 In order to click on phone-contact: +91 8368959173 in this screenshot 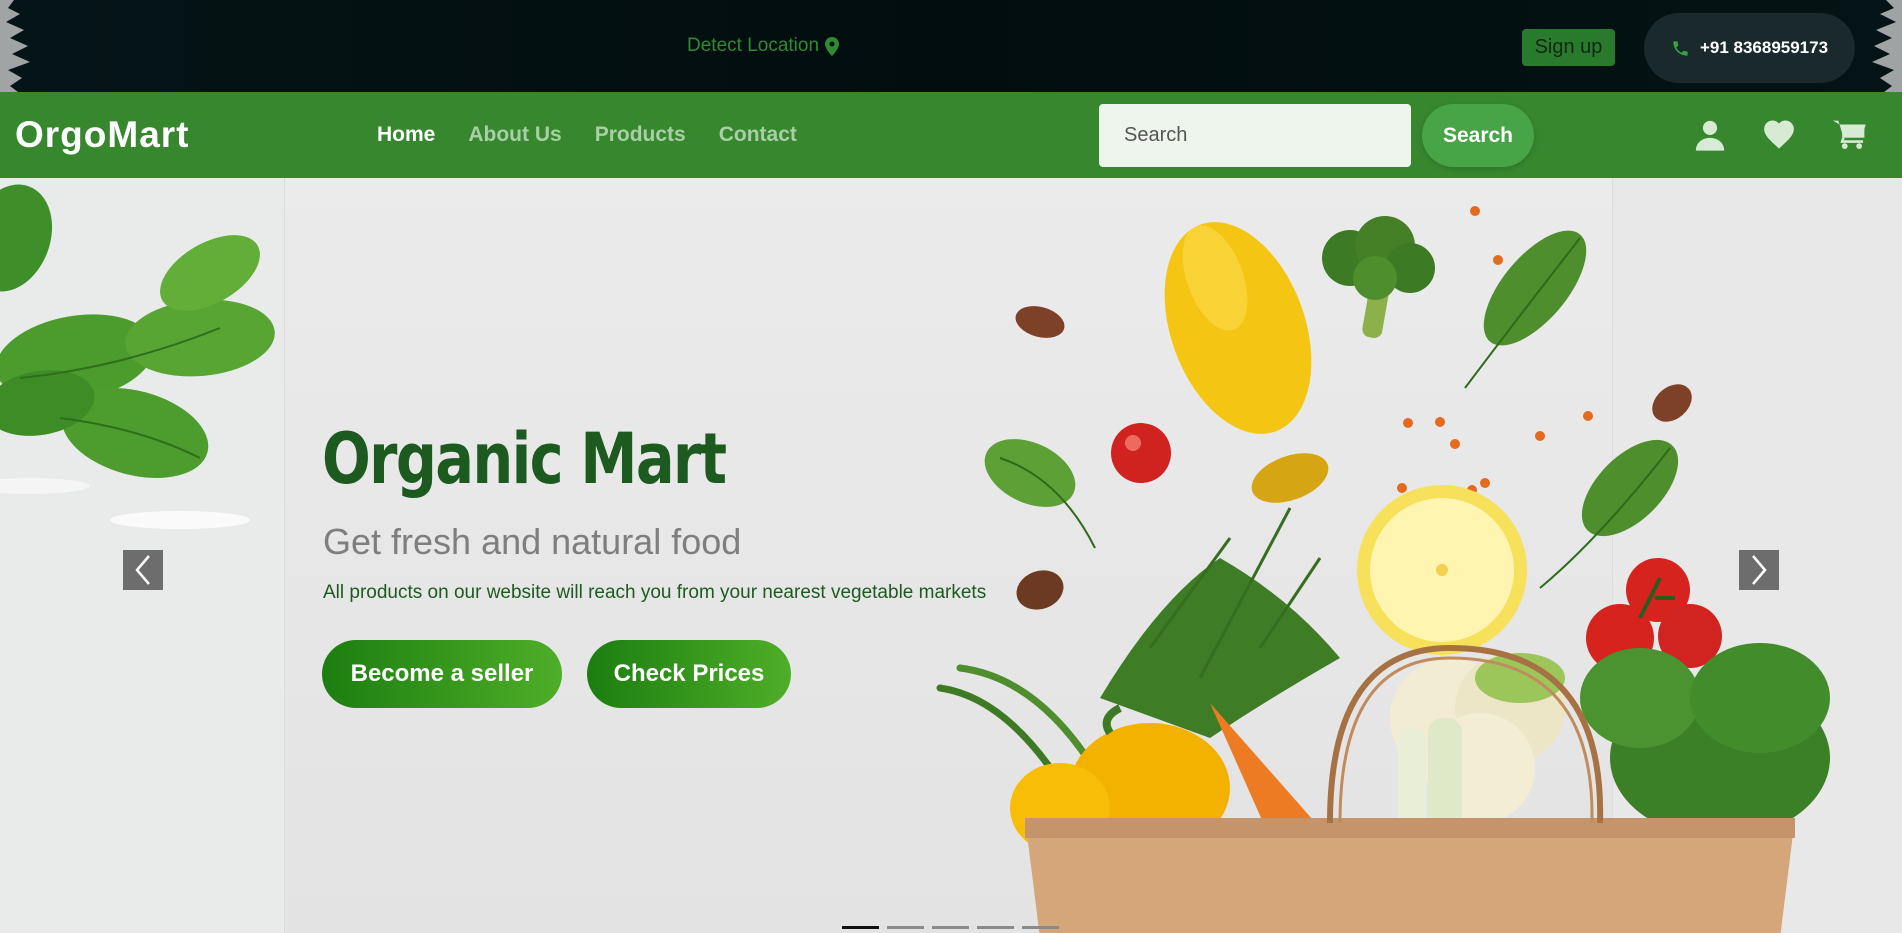, I will do `click(1749, 48)`.